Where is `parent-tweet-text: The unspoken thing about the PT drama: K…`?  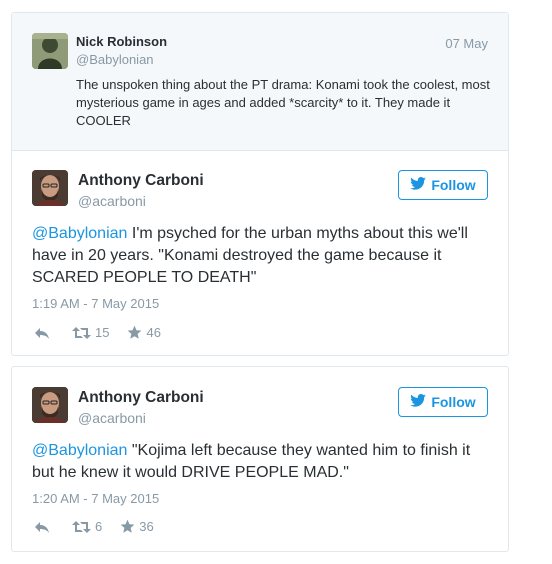 parent-tweet-text: The unspoken thing about the PT drama: K… is located at coordinates (283, 102).